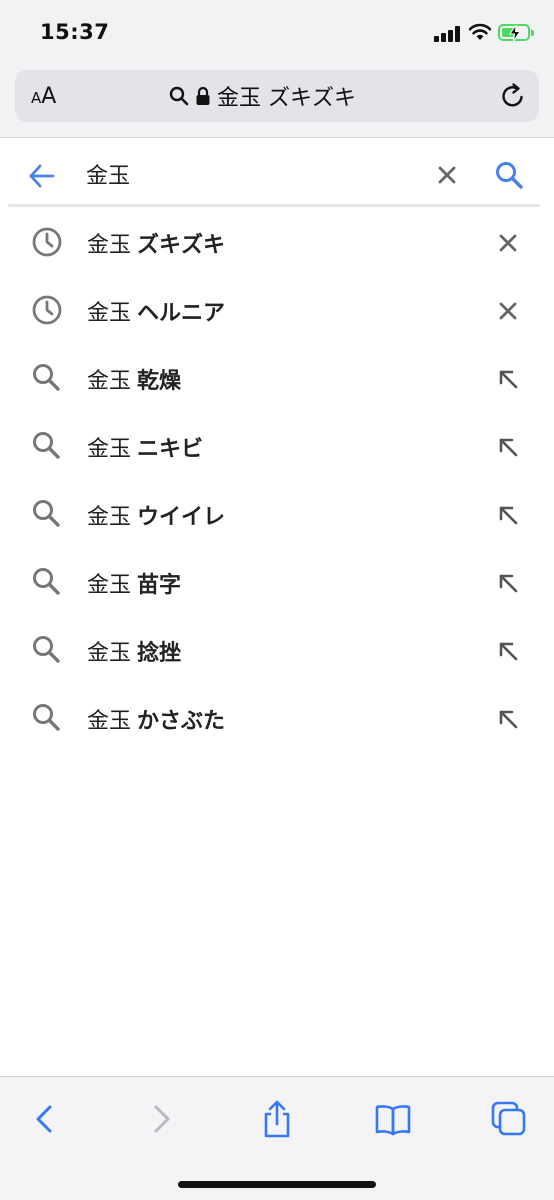 The width and height of the screenshot is (554, 1200). Describe the element at coordinates (277, 378) in the screenshot. I see `suggestion-item: 金玉 乾燥` at that location.